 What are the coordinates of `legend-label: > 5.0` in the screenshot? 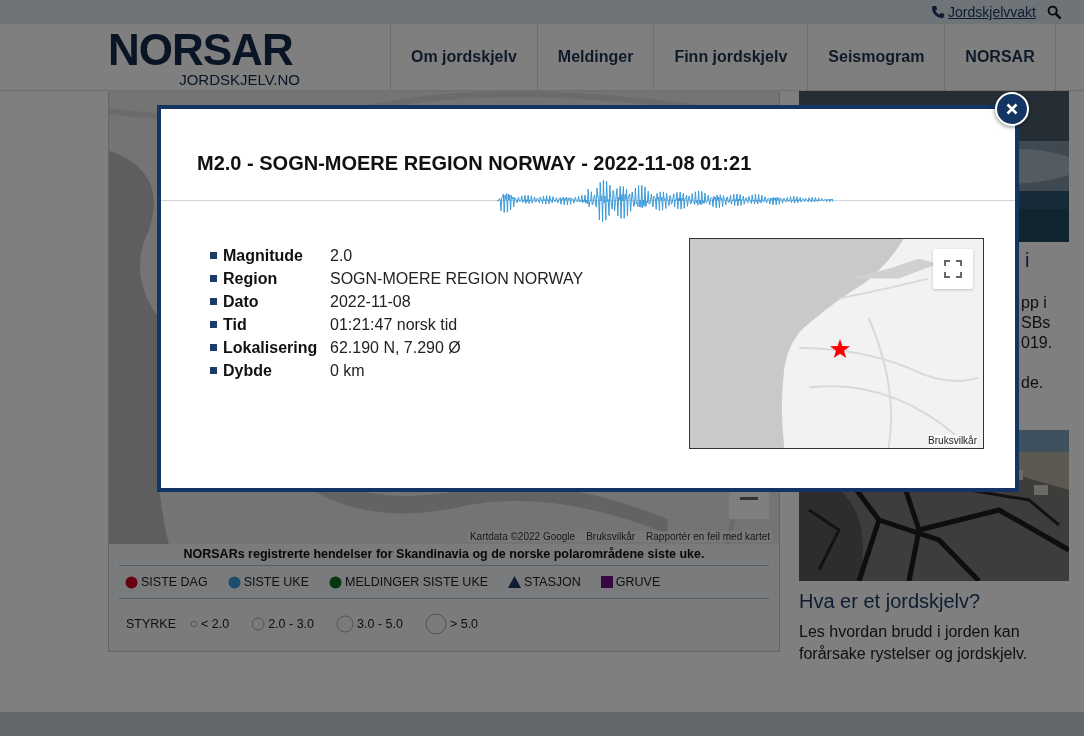 It's located at (464, 624).